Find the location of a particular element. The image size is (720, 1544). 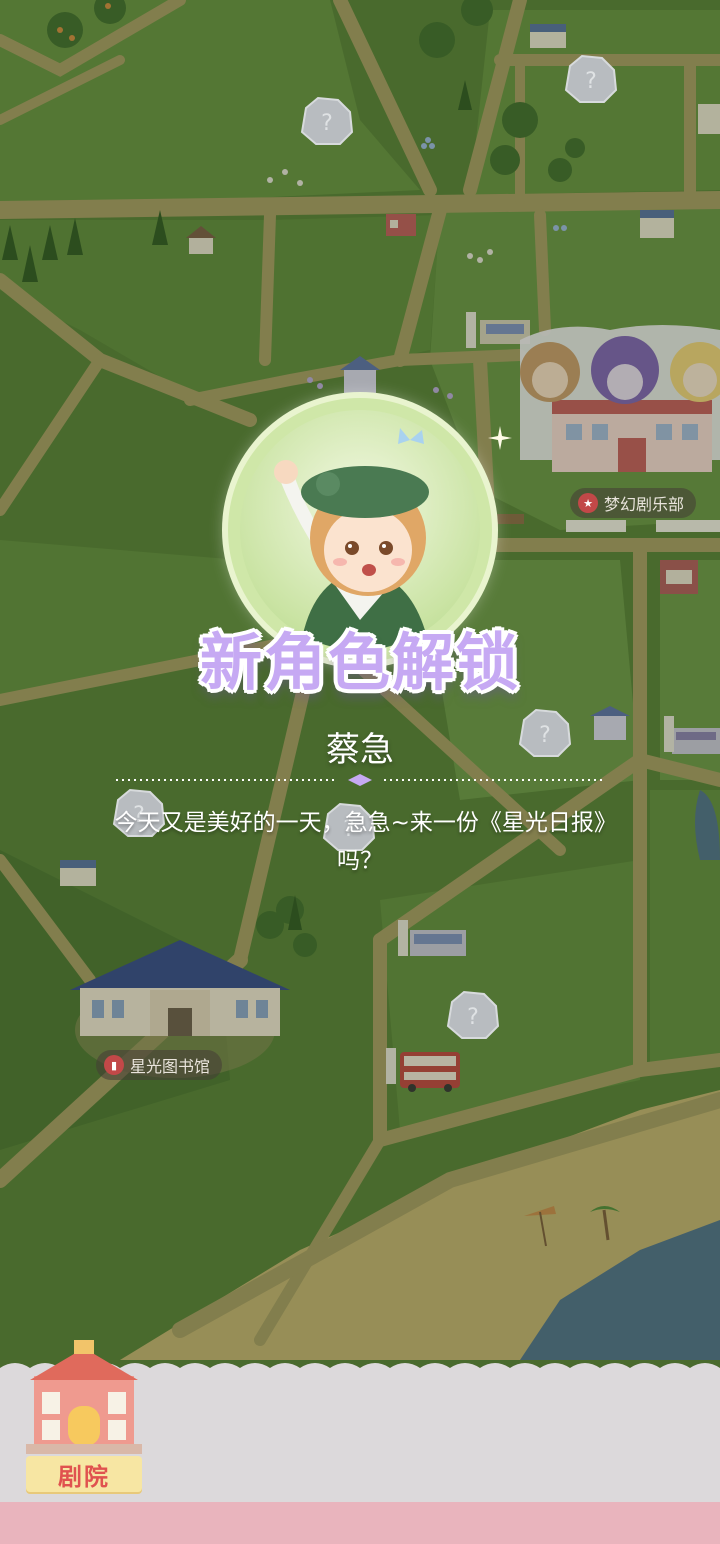

character-name: 蔡急 is located at coordinates (360, 750).